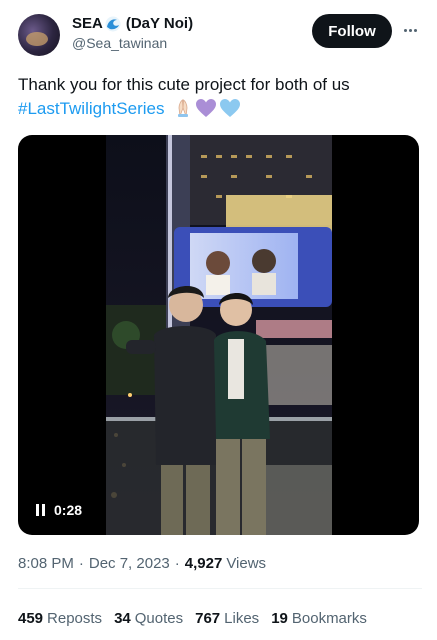 This screenshot has height=640, width=437. Describe the element at coordinates (183, 108) in the screenshot. I see `folded-hands-icon` at that location.